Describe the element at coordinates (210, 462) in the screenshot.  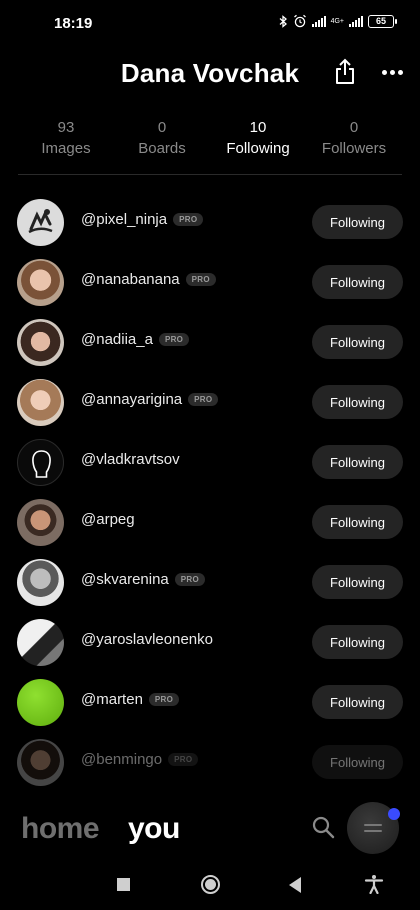
I see `list-item: @vladkravtsov Following` at that location.